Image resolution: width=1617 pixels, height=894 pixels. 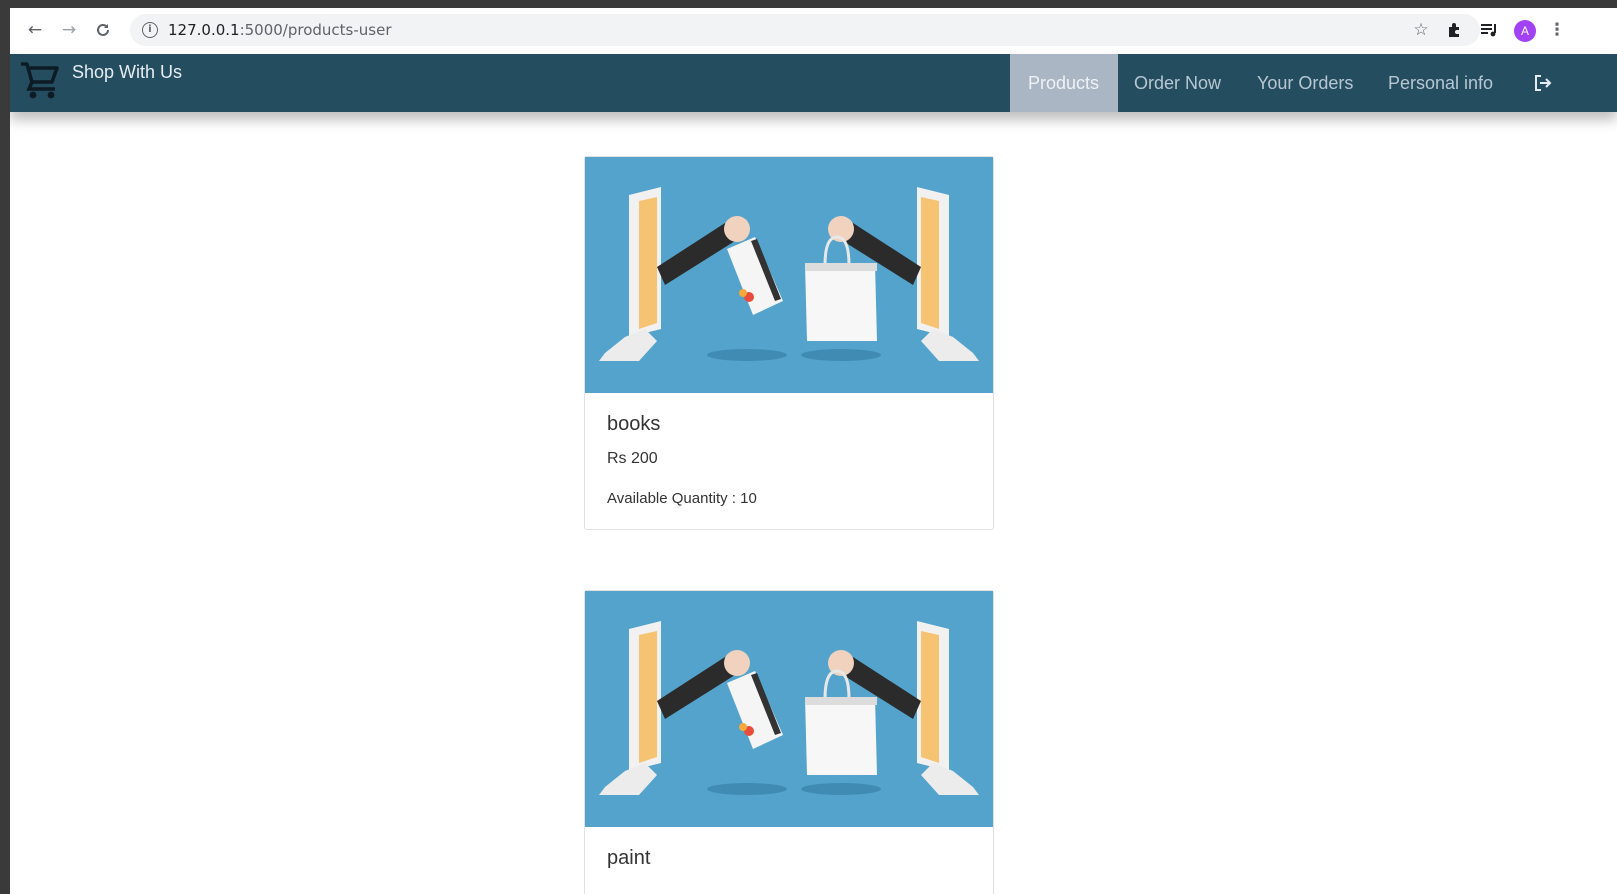 I want to click on nav-order-now: Order Now, so click(x=1177, y=83).